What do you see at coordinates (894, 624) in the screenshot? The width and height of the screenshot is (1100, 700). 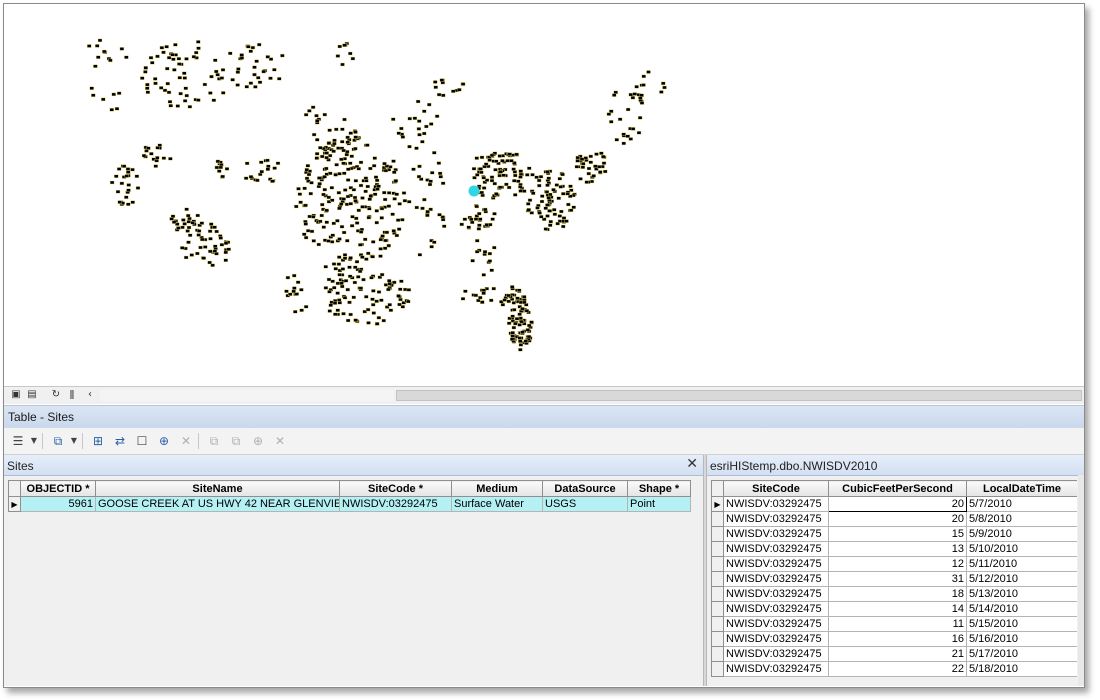 I see `table-row: NWISDV:03292475 11 5/15/2010` at bounding box center [894, 624].